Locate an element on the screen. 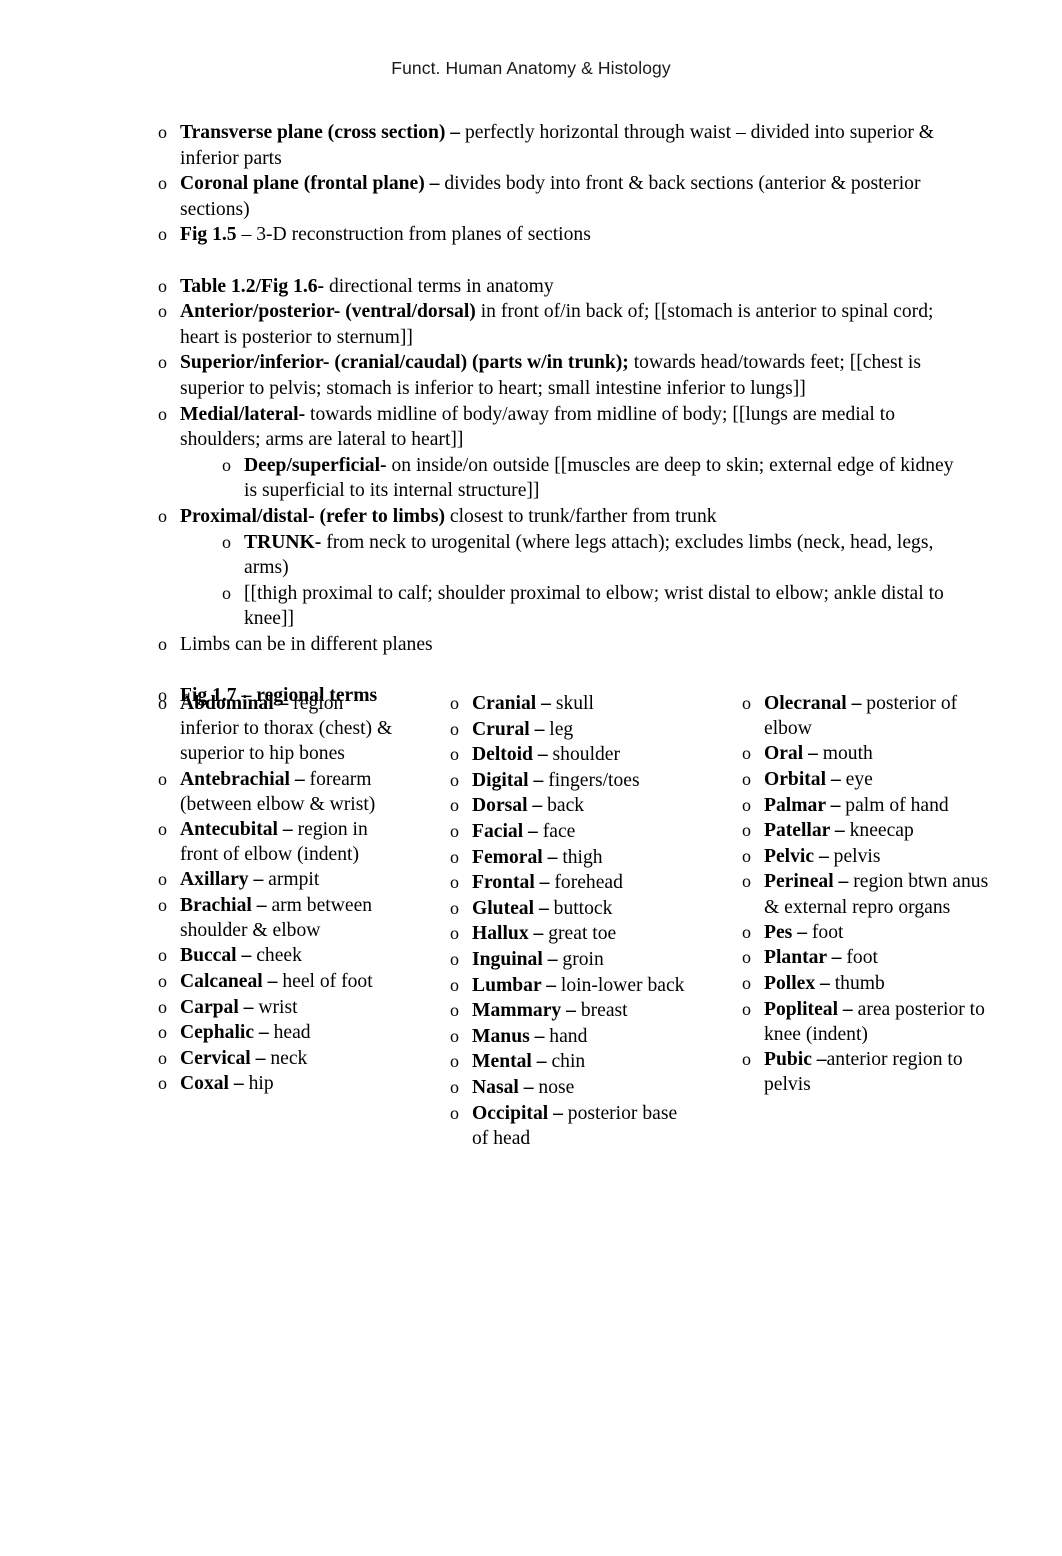  regional-term-item: o Pubic –anterior region to pelvis is located at coordinates (869, 1072).